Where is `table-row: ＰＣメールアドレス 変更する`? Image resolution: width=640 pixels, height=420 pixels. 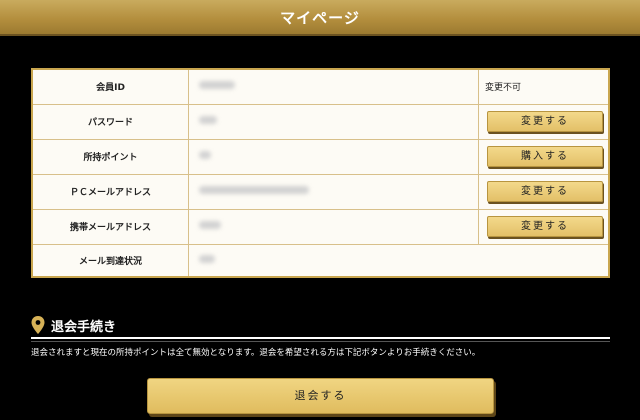
table-row: ＰＣメールアドレス 変更する is located at coordinates (320, 191).